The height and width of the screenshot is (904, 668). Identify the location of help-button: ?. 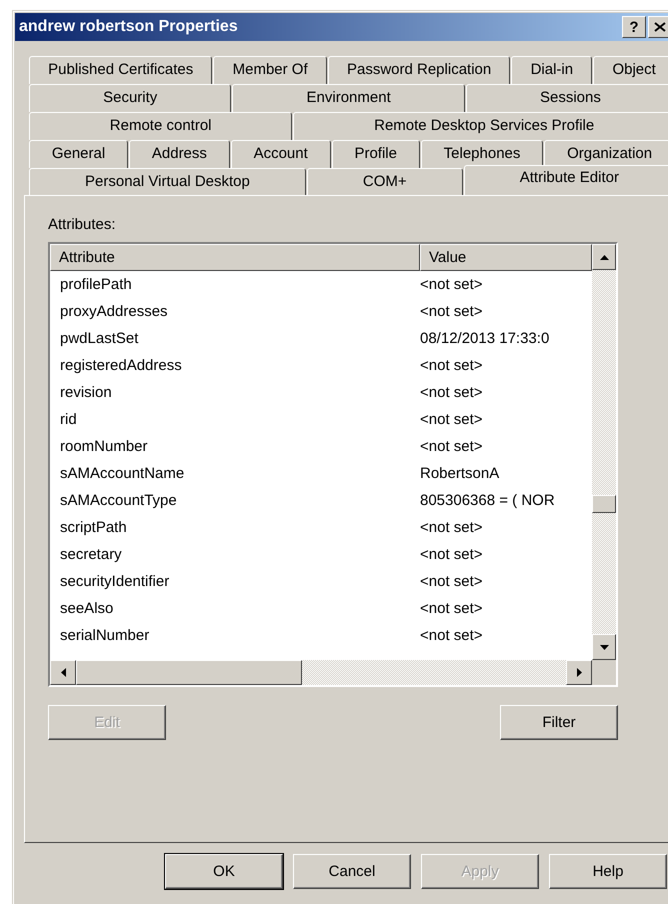
(634, 27).